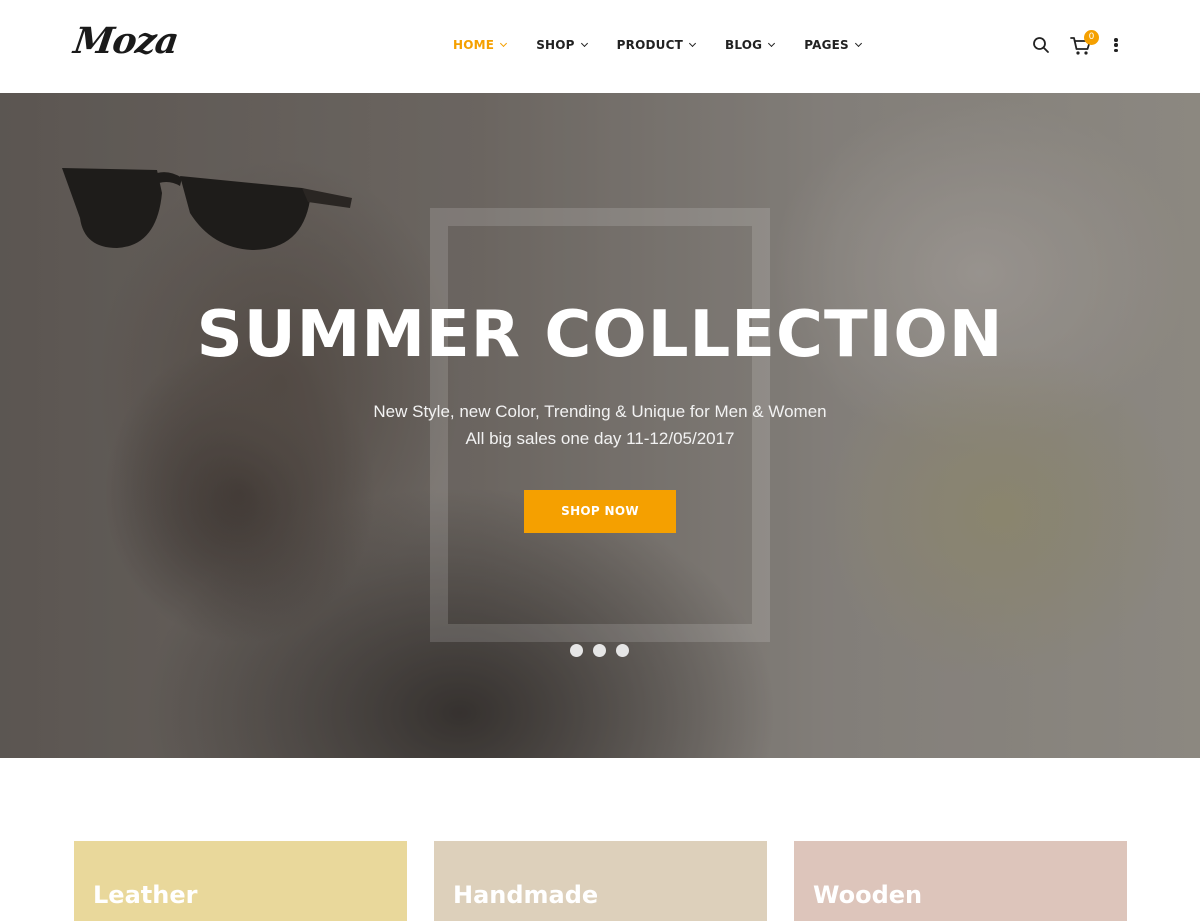 Image resolution: width=1200 pixels, height=921 pixels. What do you see at coordinates (474, 45) in the screenshot?
I see `nav-item-label: HOME` at bounding box center [474, 45].